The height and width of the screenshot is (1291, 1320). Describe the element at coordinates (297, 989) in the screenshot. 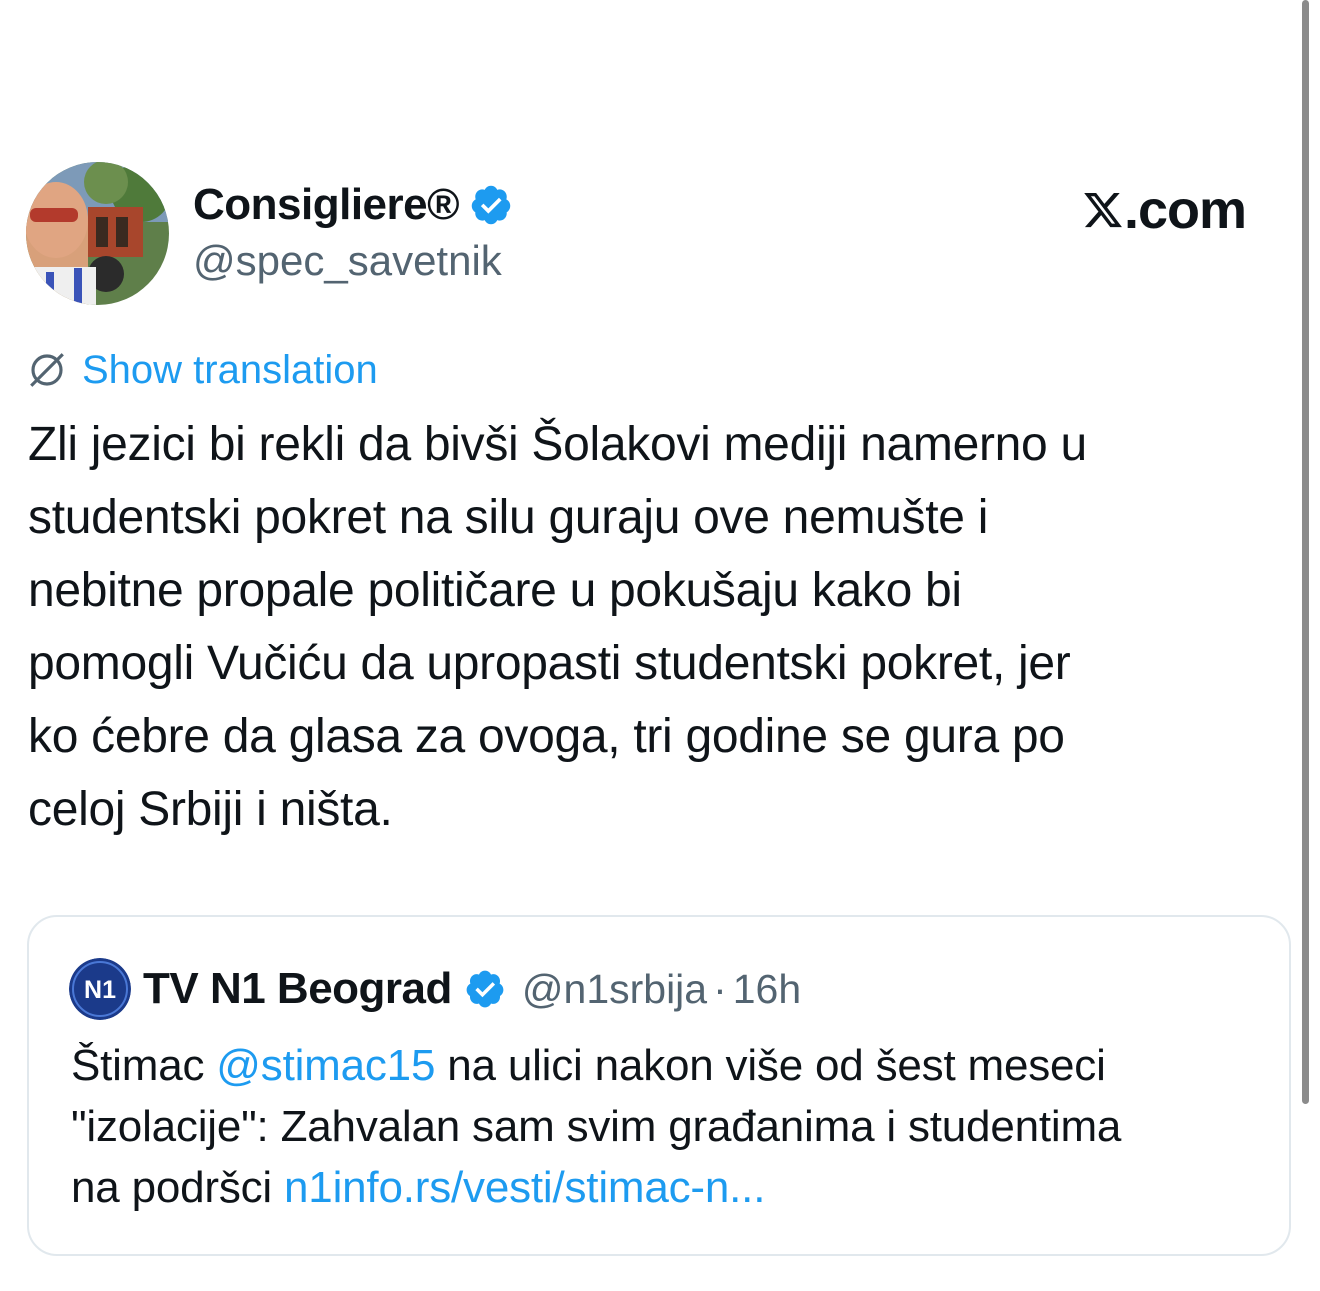

I see `quoted-author-name: TV N1 Beograd` at that location.